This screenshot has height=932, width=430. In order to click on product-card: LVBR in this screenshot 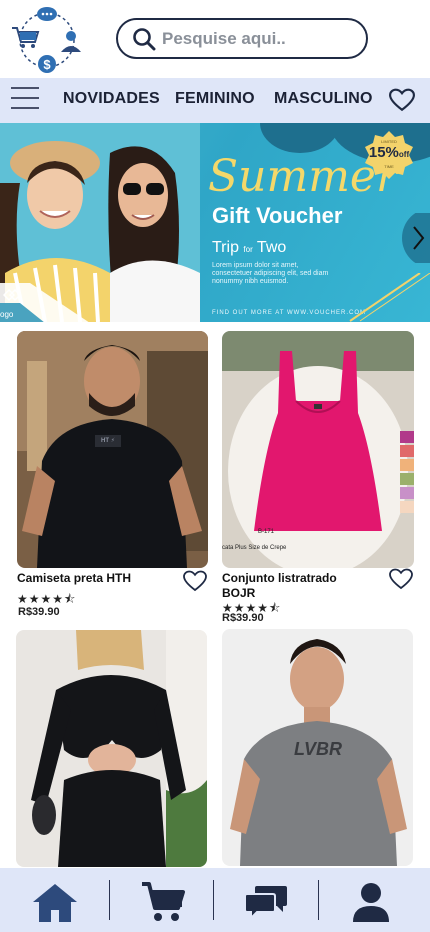, I will do `click(317, 747)`.